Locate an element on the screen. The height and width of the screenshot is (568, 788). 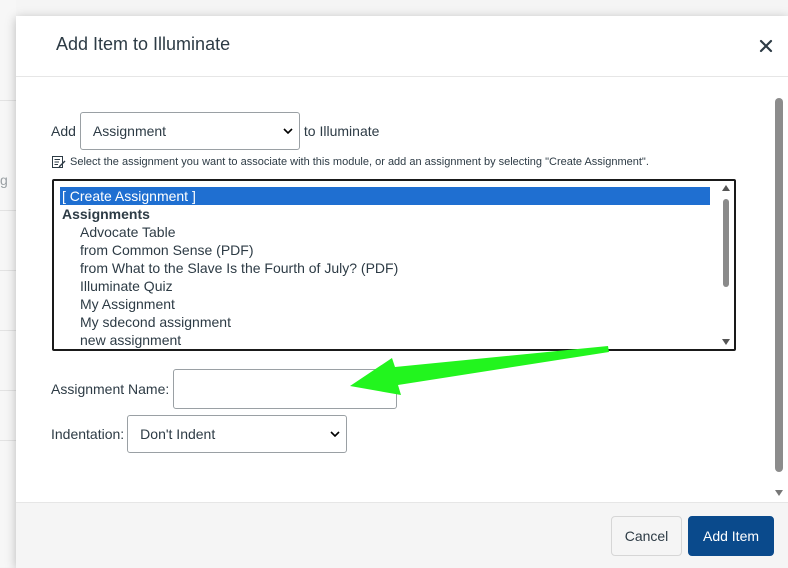
list-item: Advocate Table is located at coordinates (127, 232).